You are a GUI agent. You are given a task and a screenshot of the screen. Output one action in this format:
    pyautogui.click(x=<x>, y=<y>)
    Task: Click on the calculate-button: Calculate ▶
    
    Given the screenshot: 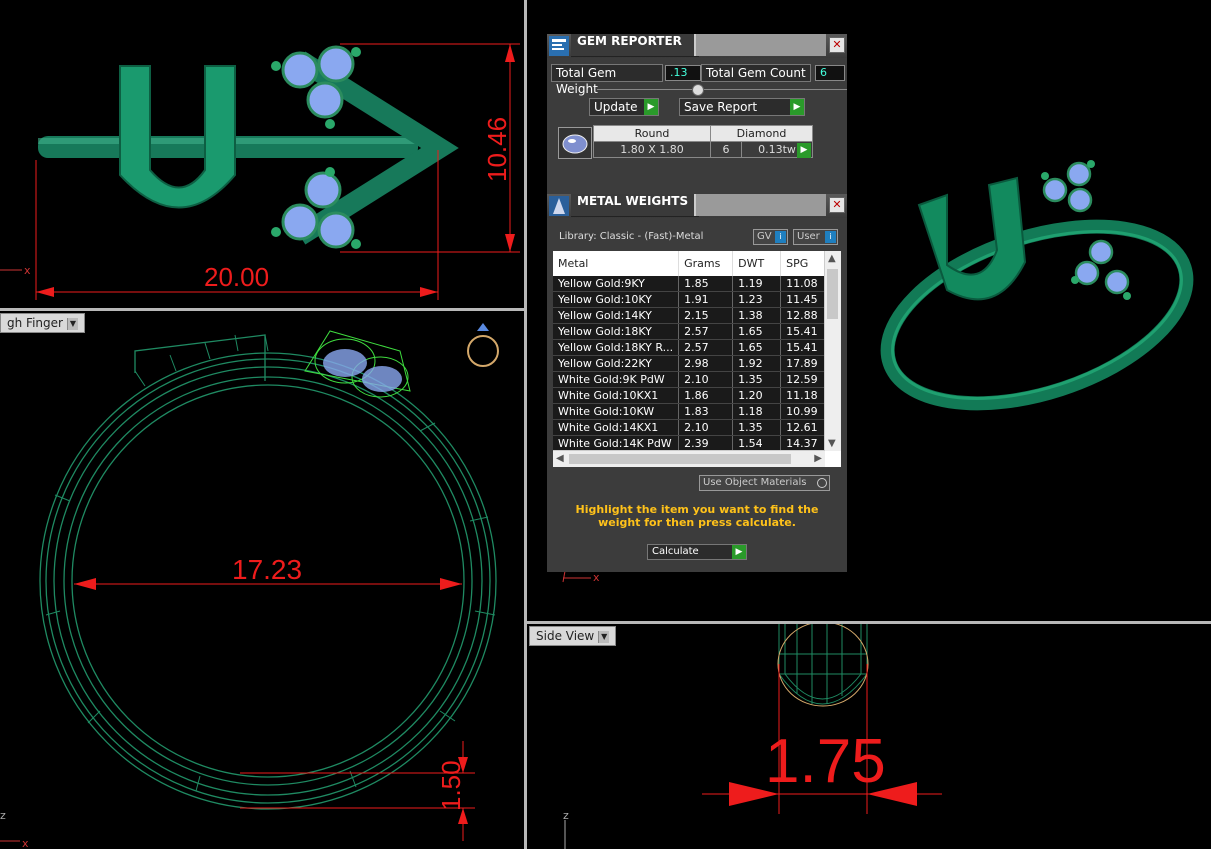 What is the action you would take?
    pyautogui.click(x=697, y=552)
    